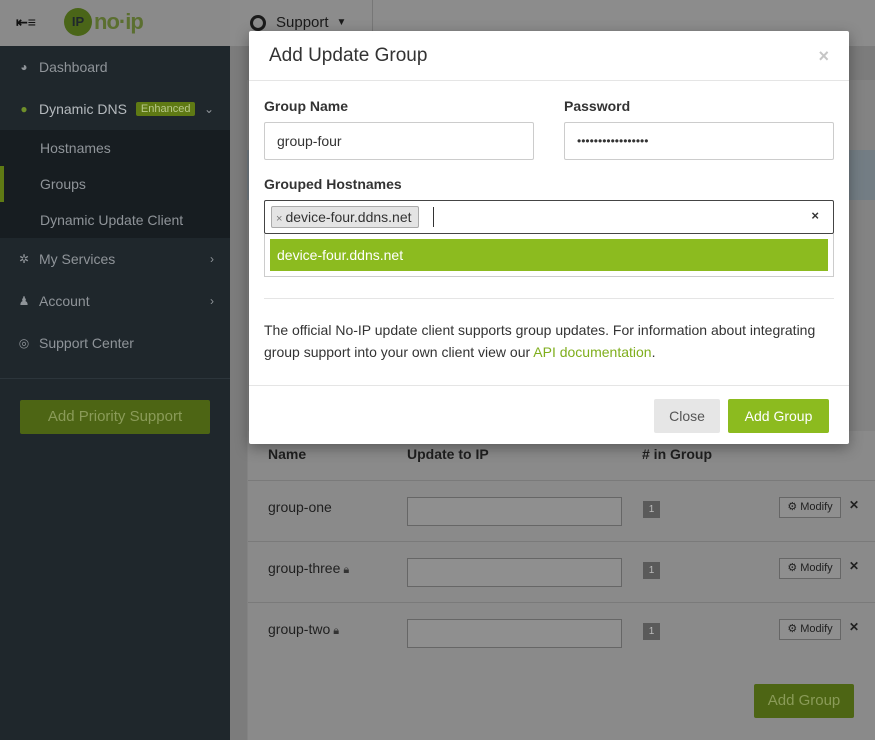  What do you see at coordinates (804, 701) in the screenshot?
I see `add-group-button: Add Group` at bounding box center [804, 701].